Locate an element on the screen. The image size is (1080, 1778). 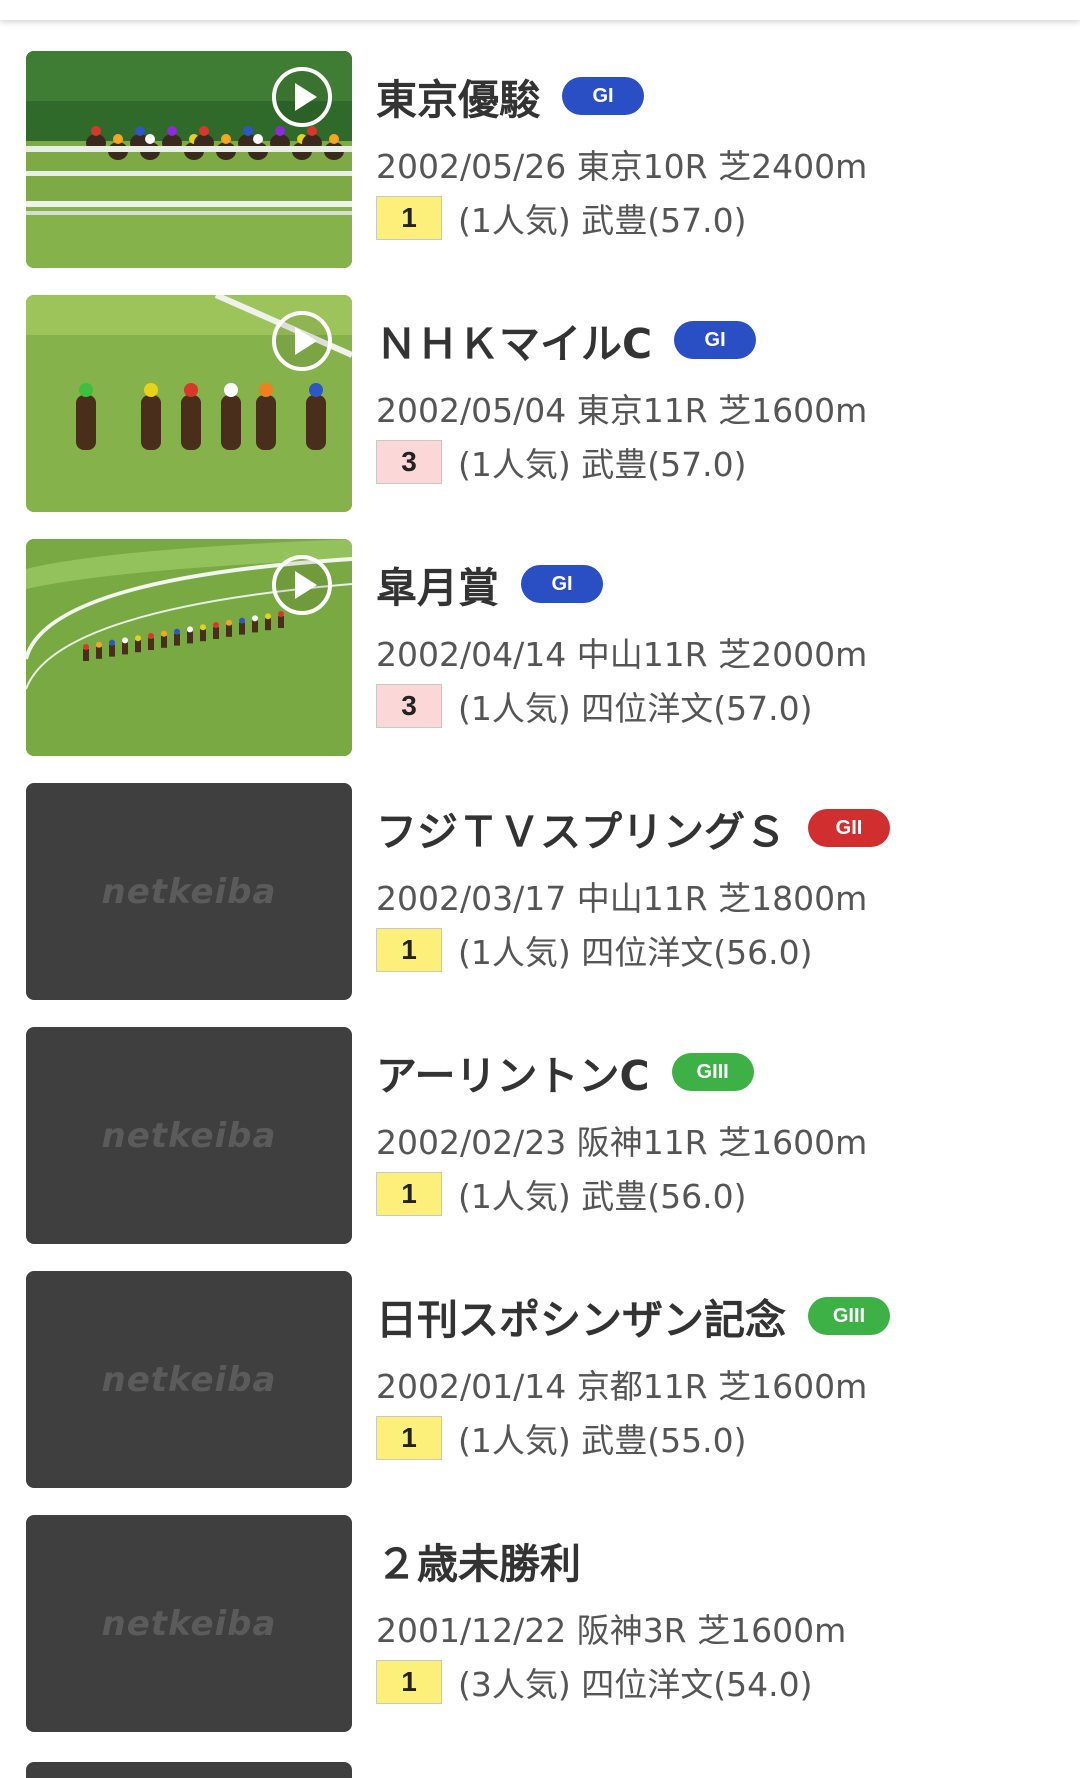
race-result-row: 1 (1人気) 武豊(55.0) is located at coordinates (716, 1438).